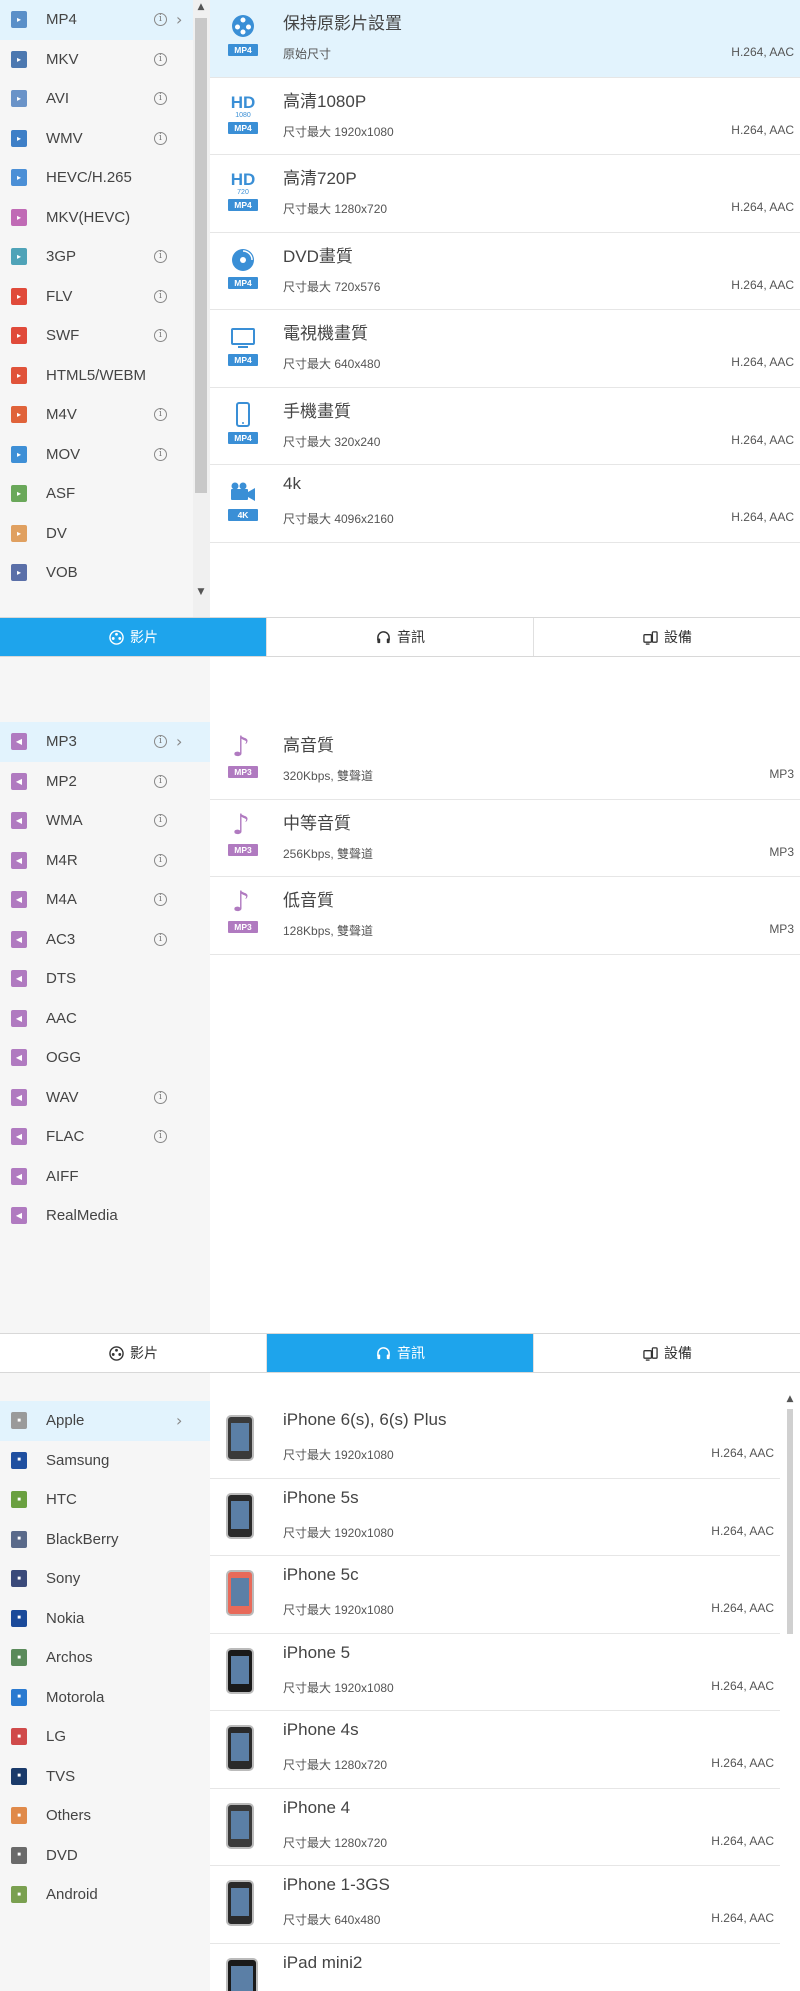 The height and width of the screenshot is (1991, 800). I want to click on sidebar-item-wav: ◀ WAV i, so click(105, 1098).